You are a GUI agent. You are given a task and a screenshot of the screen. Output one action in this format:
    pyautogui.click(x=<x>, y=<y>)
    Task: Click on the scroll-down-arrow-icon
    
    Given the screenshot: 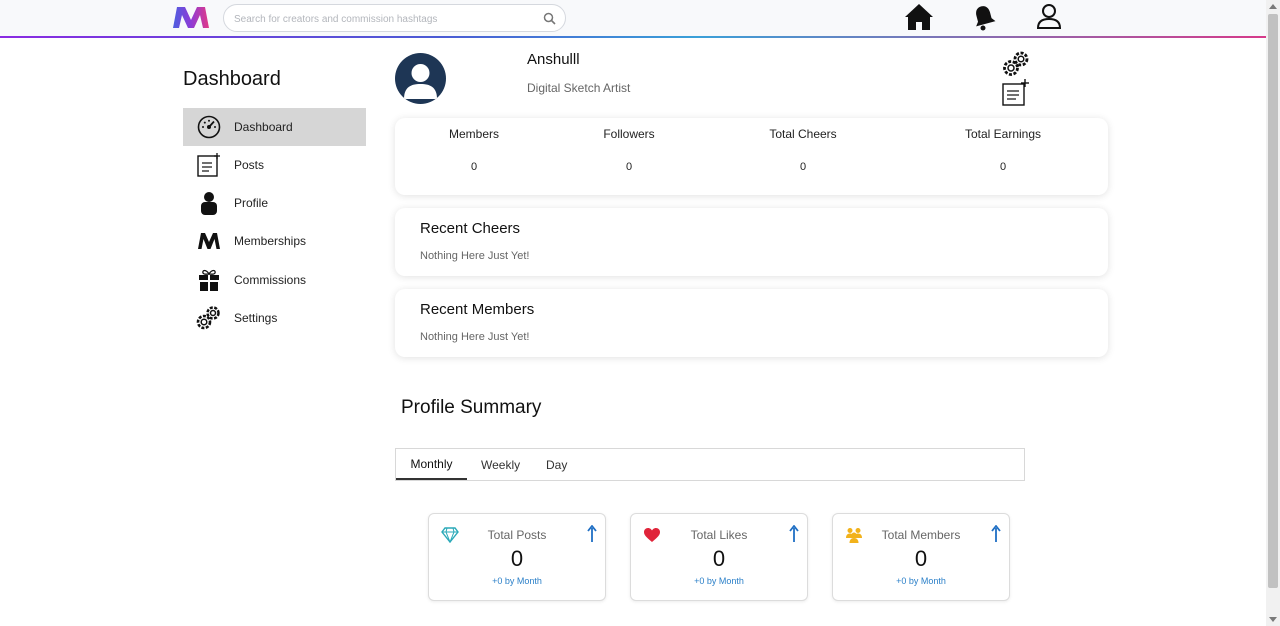 What is the action you would take?
    pyautogui.click(x=1273, y=619)
    